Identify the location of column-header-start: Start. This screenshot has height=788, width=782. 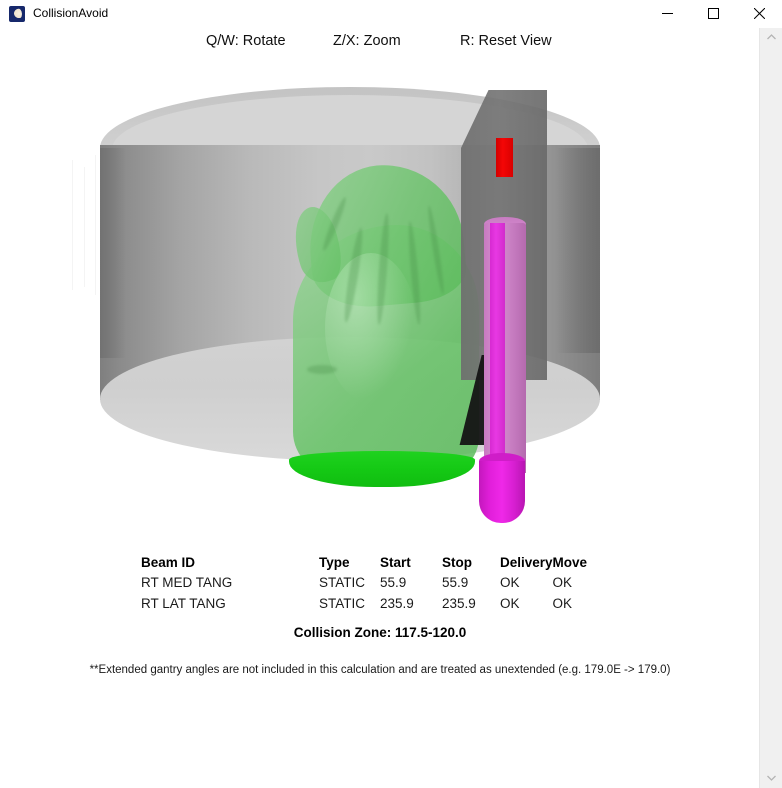
(395, 562).